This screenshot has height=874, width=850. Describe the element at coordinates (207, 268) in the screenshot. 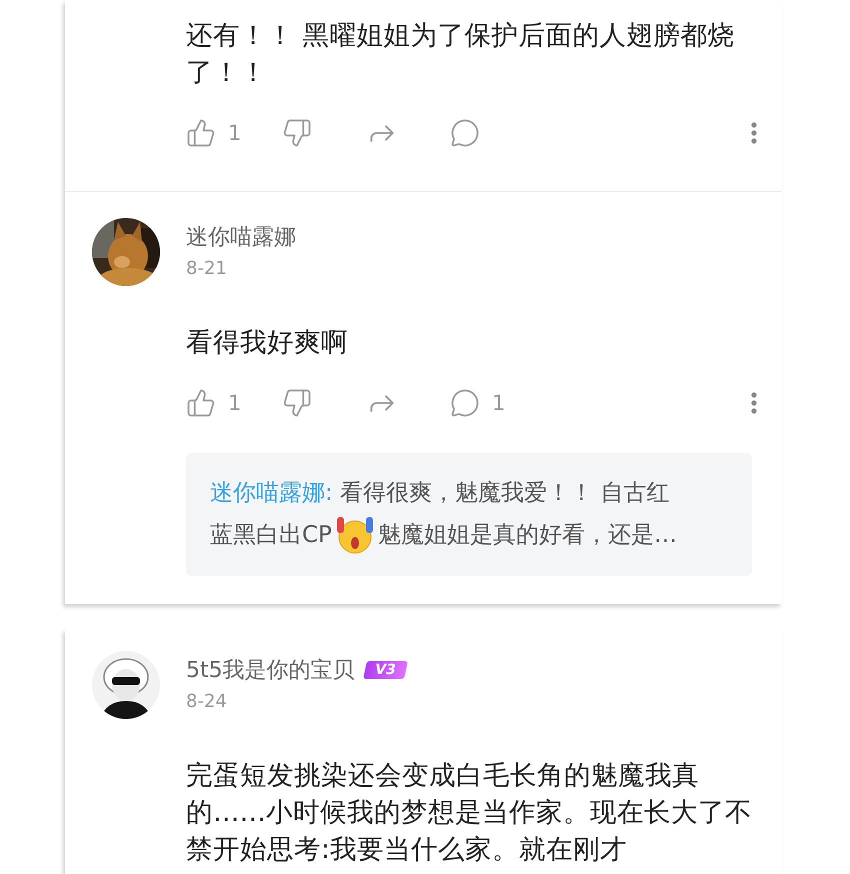

I see `comment-date: 8-21` at that location.